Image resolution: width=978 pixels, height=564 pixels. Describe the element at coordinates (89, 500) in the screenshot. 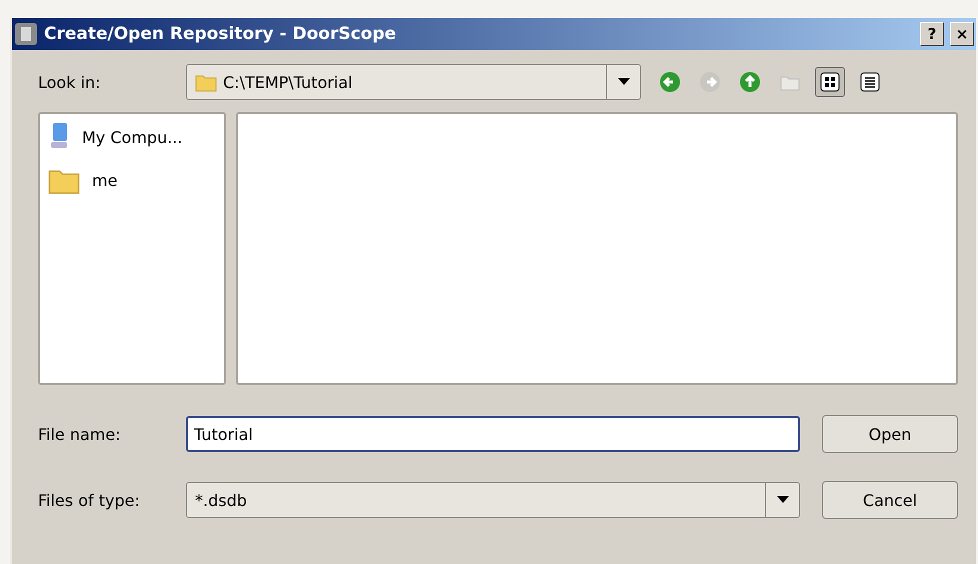

I see `file-type-label: Files of type:` at that location.